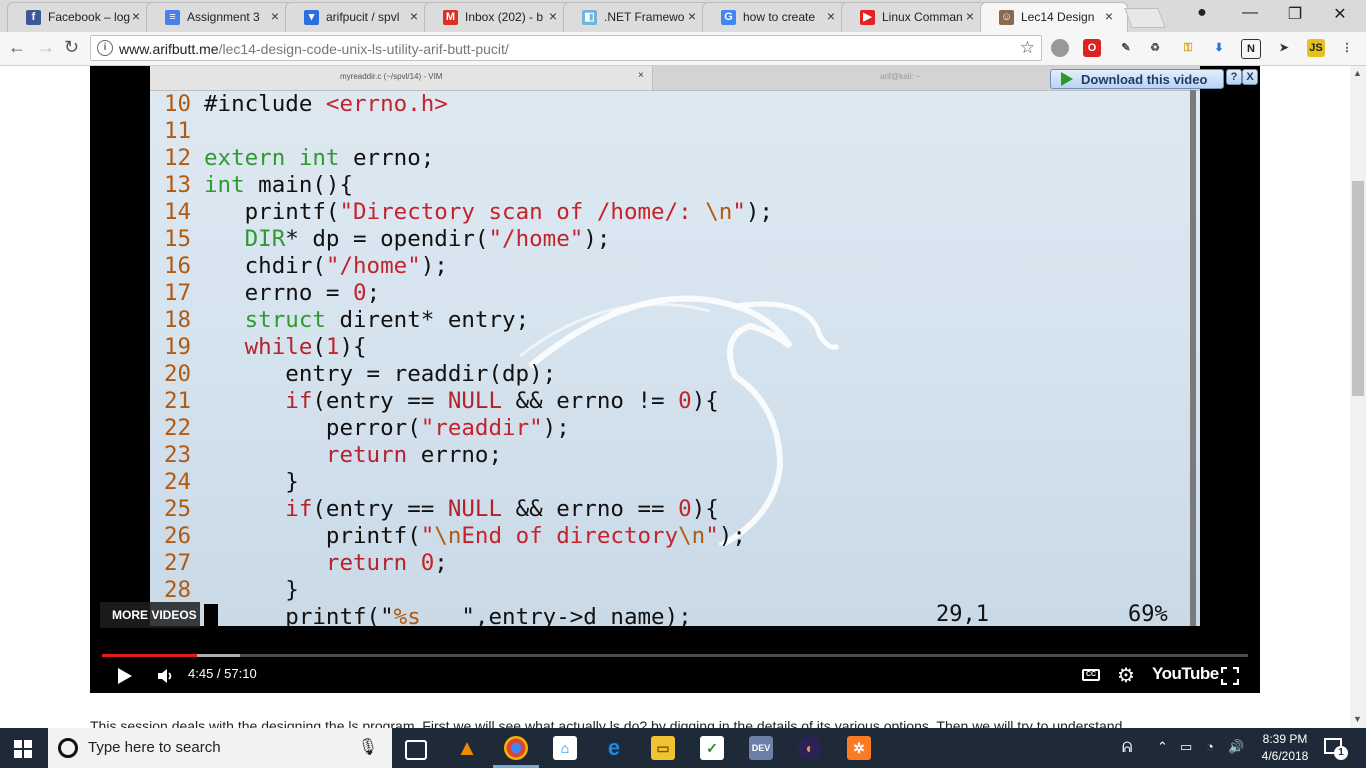 This screenshot has width=1366, height=768. I want to click on captions-button: CC, so click(1091, 675).